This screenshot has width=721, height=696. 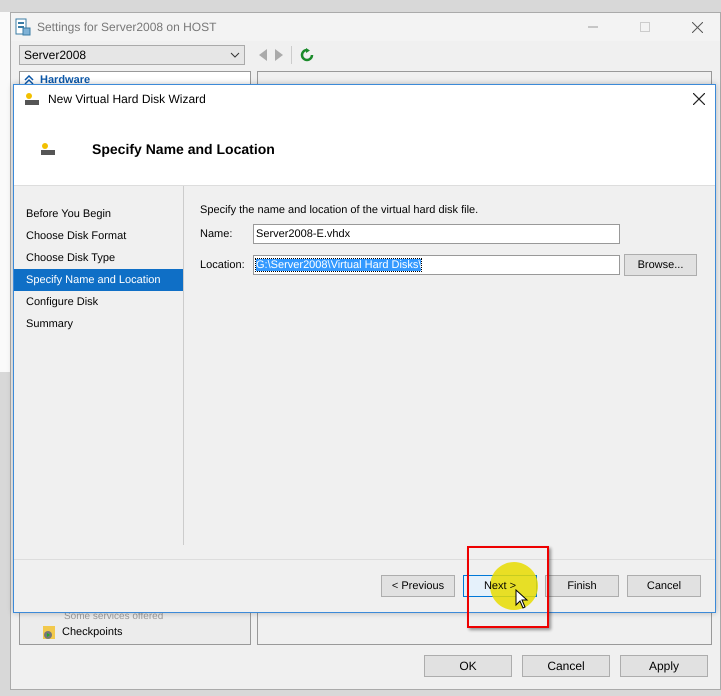 I want to click on forward-icon, so click(x=279, y=55).